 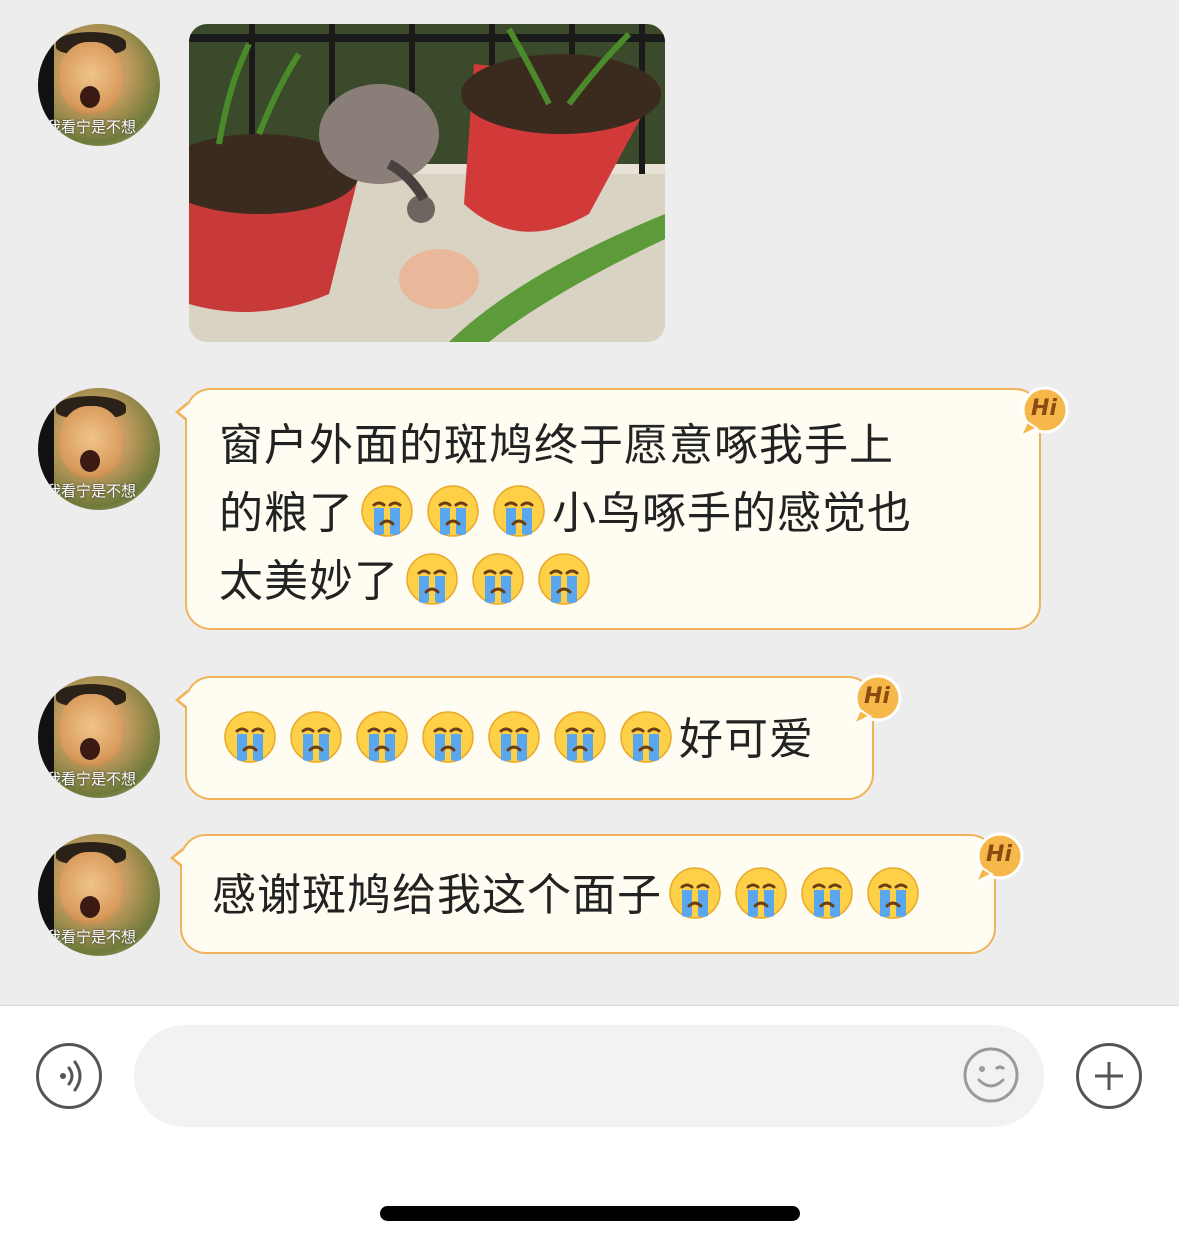 I want to click on message-bubble: 感谢斑鸠给我这个面子, so click(x=583, y=894).